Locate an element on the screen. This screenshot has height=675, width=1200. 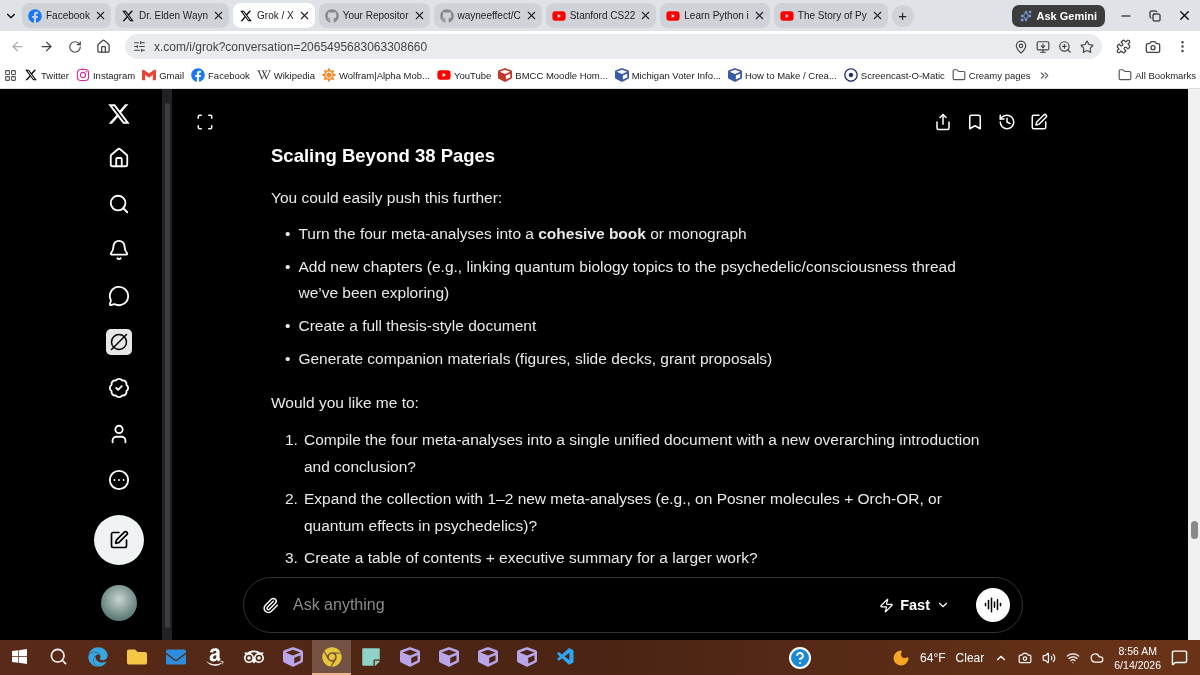
reload-icon is located at coordinates (75, 46).